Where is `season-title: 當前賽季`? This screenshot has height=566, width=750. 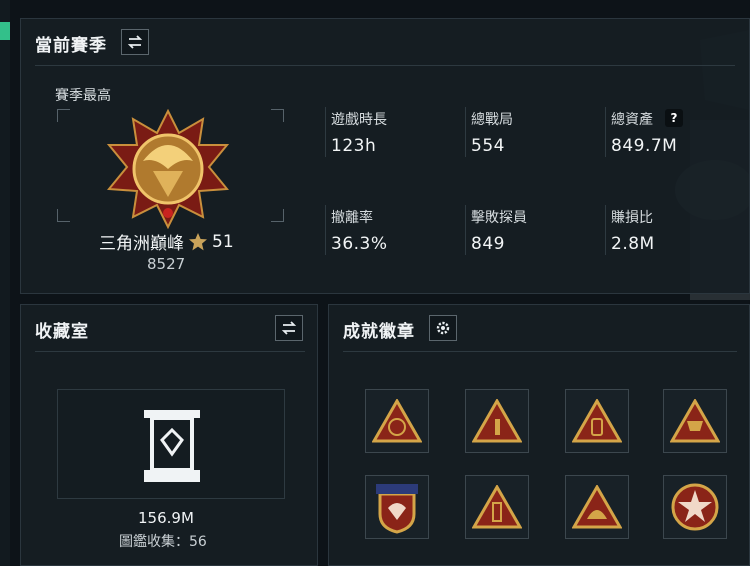
season-title: 當前賽季 is located at coordinates (71, 46).